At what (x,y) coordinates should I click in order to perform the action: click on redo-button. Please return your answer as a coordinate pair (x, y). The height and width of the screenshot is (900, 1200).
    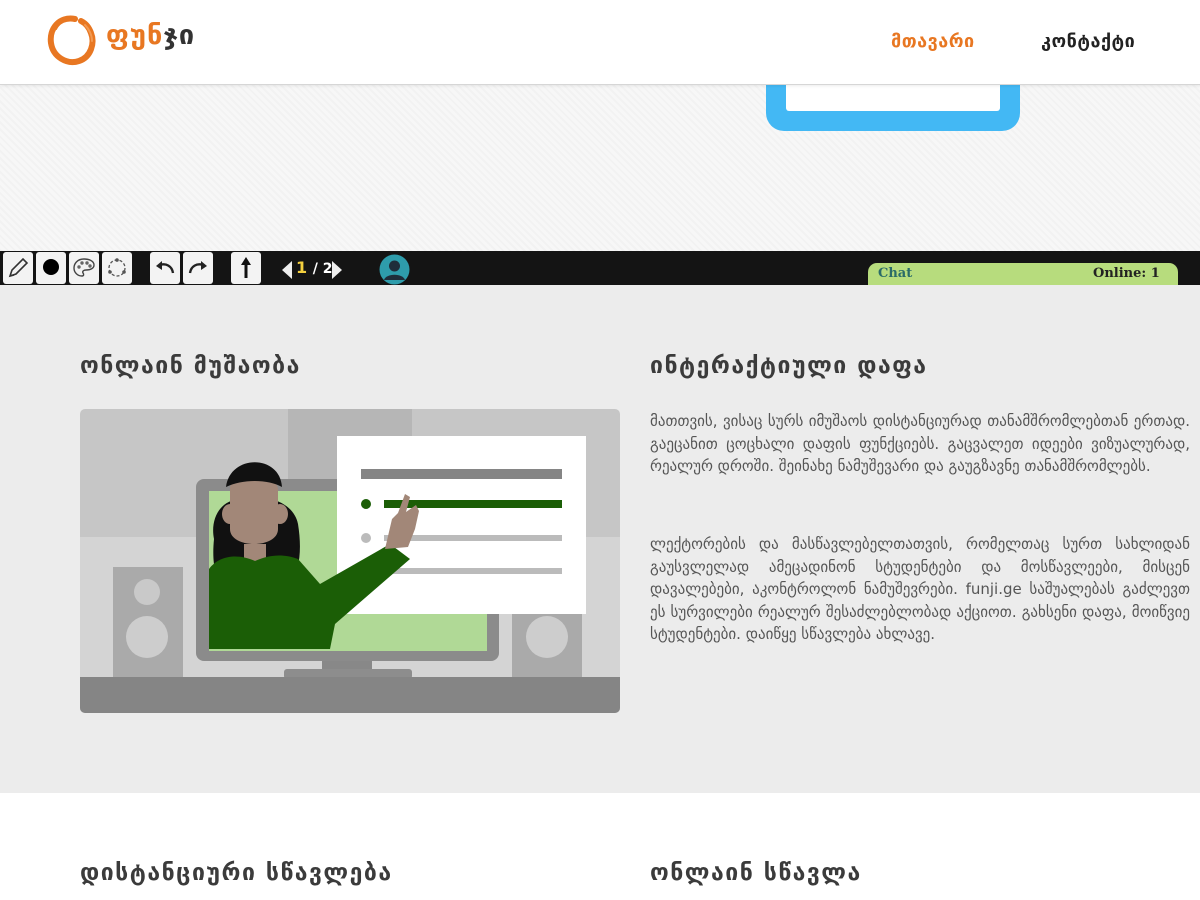
    Looking at the image, I should click on (198, 268).